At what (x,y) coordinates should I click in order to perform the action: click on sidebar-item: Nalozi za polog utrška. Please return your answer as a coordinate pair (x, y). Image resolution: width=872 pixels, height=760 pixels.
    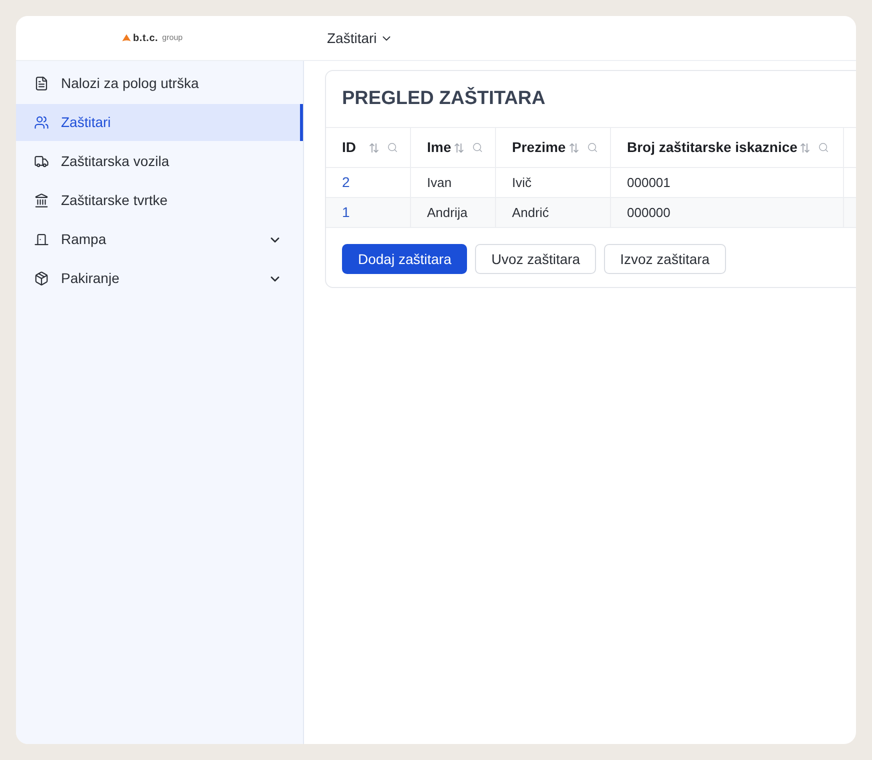
    Looking at the image, I should click on (159, 83).